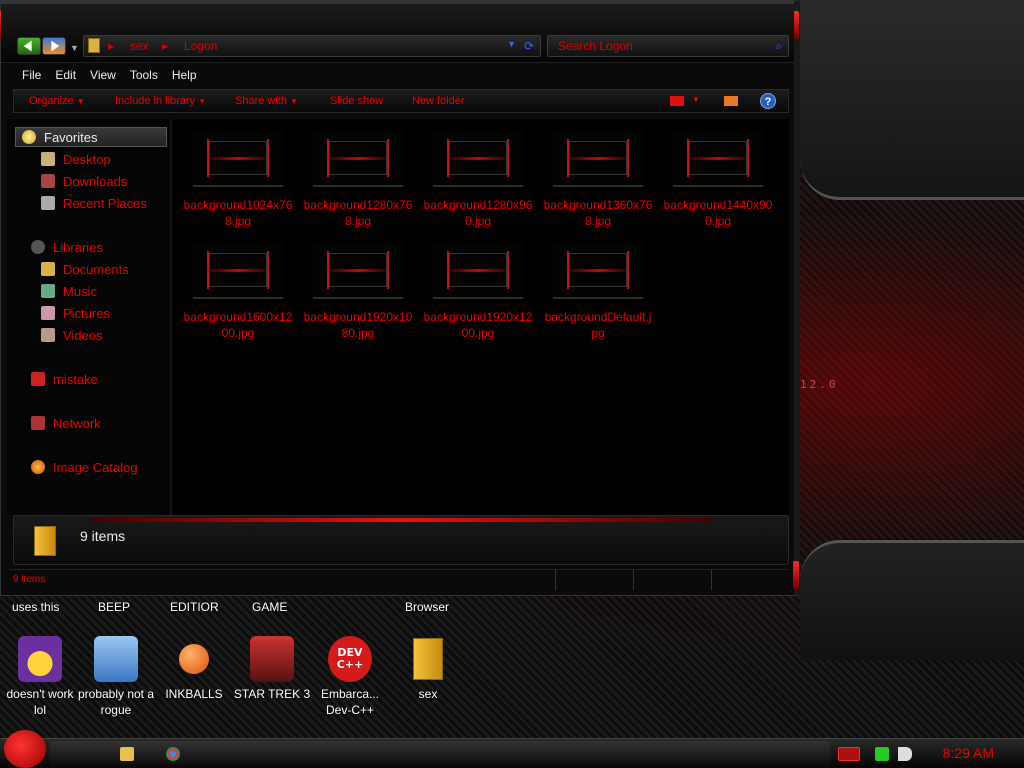 The image size is (1024, 768). Describe the element at coordinates (269, 607) in the screenshot. I see `desktop-label-game: GAME` at that location.